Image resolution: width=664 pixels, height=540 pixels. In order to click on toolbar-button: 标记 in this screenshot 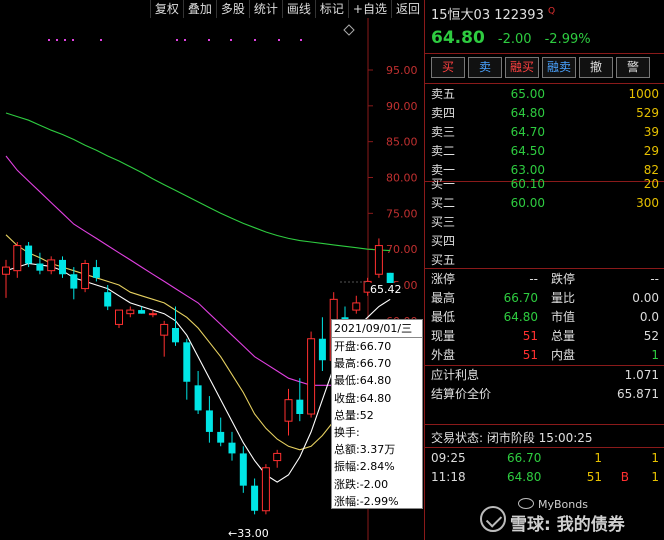, I will do `click(331, 9)`.